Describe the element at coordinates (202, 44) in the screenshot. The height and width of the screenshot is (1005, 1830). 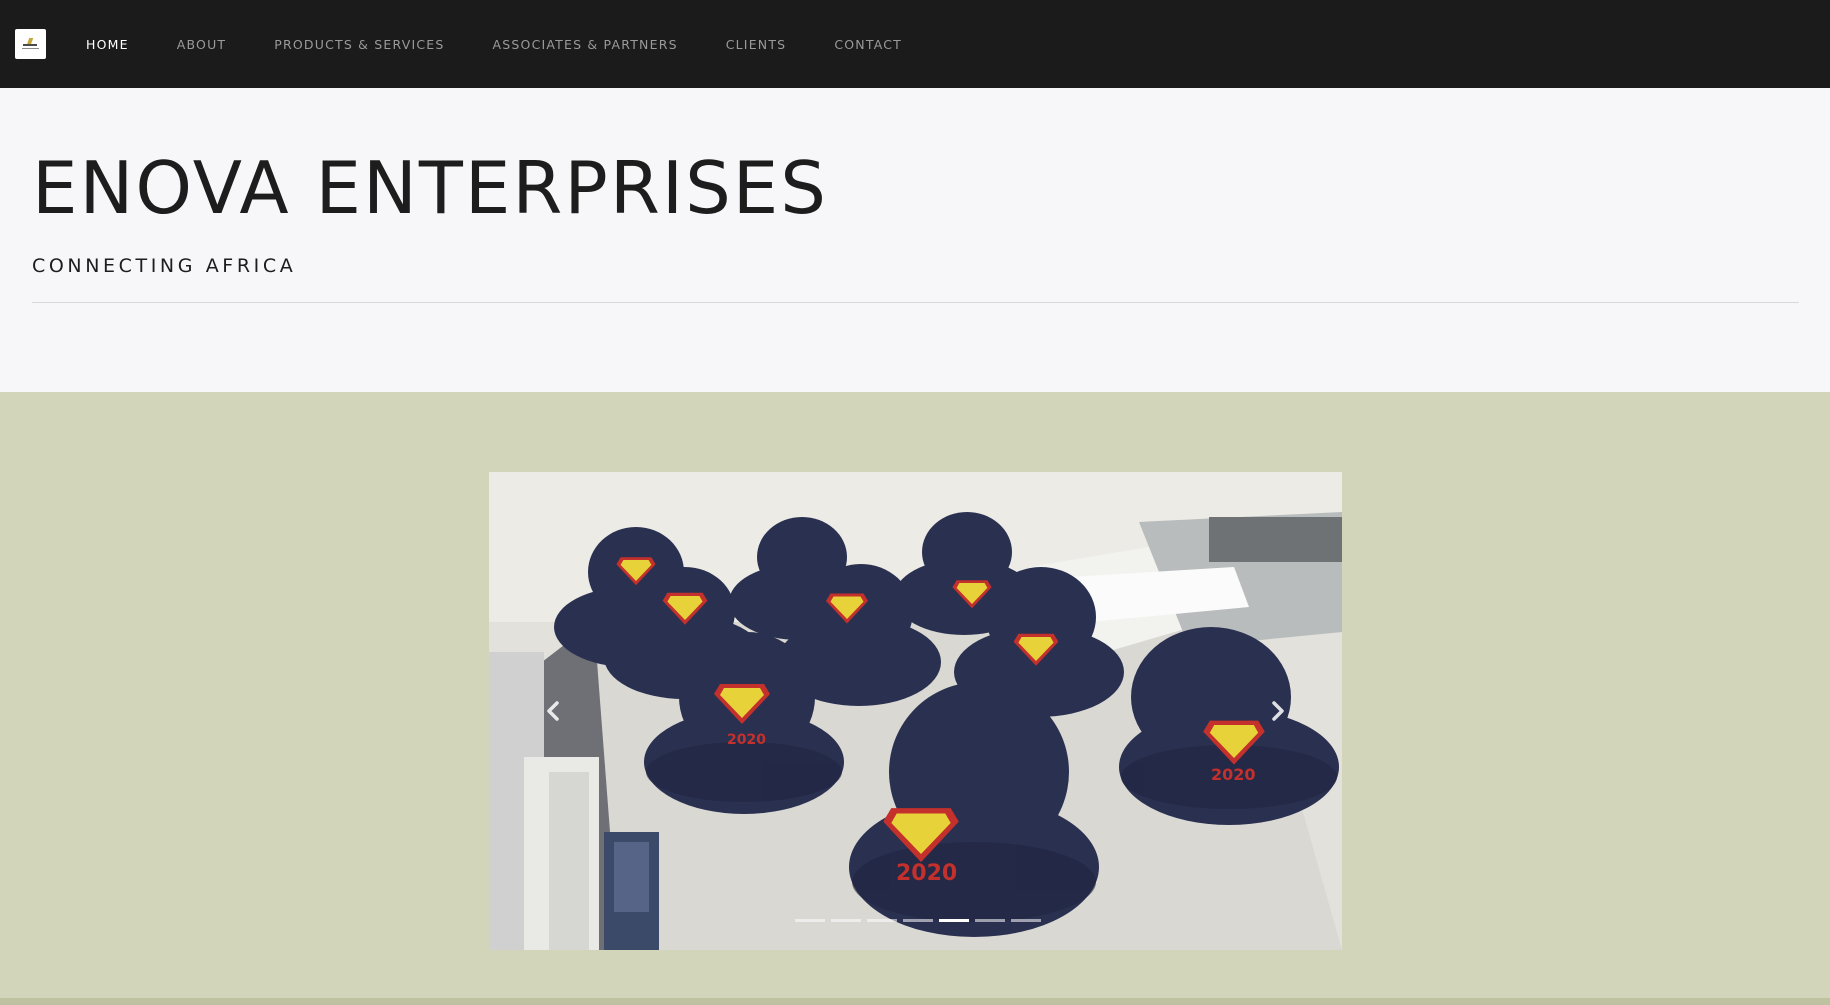
I see `nav-link-about: ABOUT` at that location.